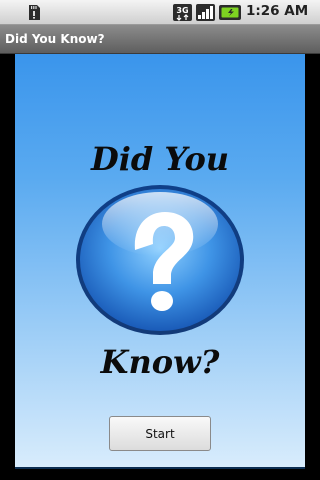 The height and width of the screenshot is (480, 320). I want to click on app-title-bar: Did You Know?, so click(160, 39).